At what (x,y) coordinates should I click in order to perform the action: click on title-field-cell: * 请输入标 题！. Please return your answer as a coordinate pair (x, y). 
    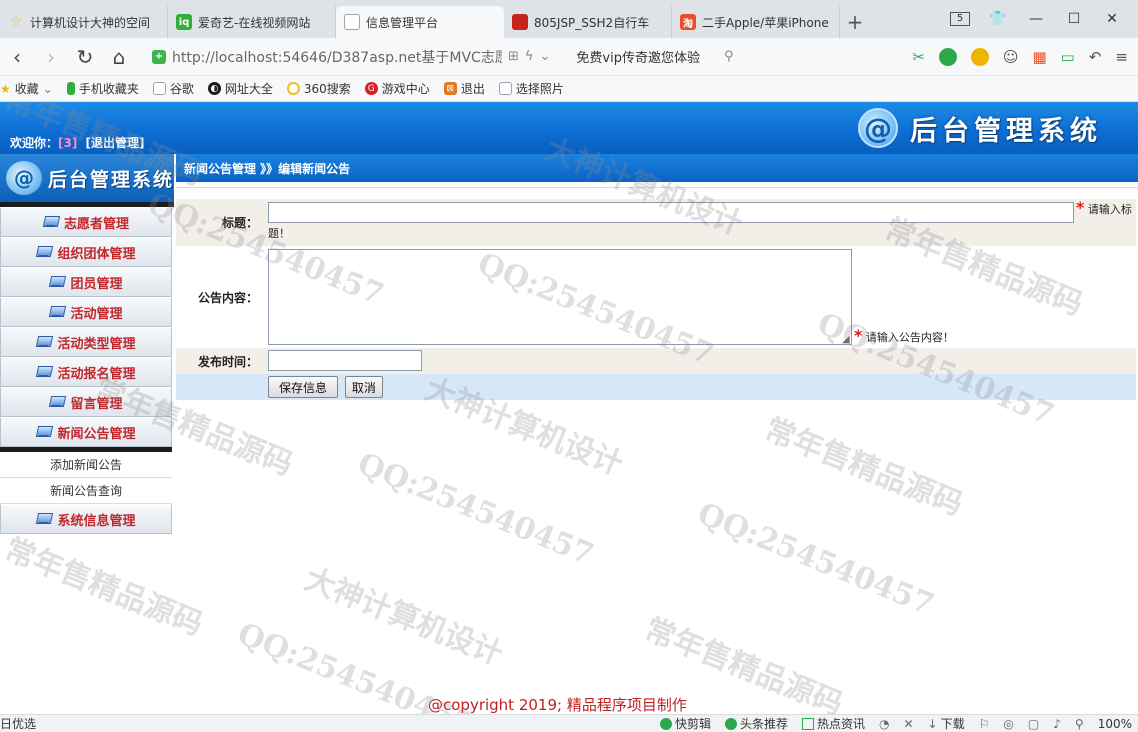
    Looking at the image, I should click on (700, 222).